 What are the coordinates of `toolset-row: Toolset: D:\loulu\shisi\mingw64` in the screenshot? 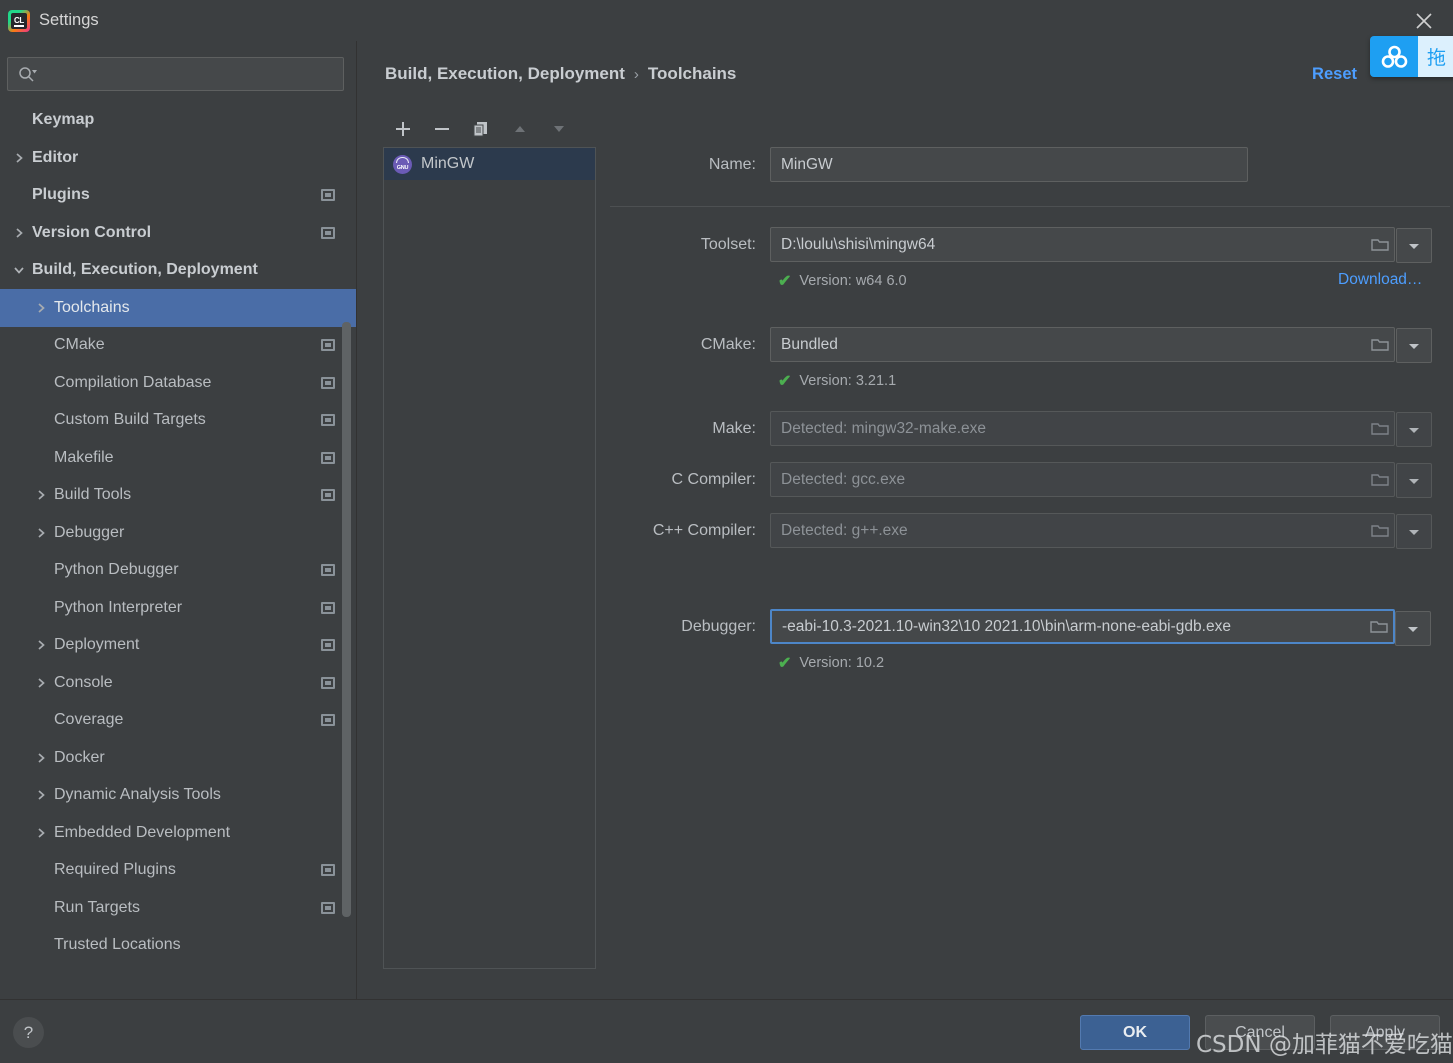 It's located at (1030, 245).